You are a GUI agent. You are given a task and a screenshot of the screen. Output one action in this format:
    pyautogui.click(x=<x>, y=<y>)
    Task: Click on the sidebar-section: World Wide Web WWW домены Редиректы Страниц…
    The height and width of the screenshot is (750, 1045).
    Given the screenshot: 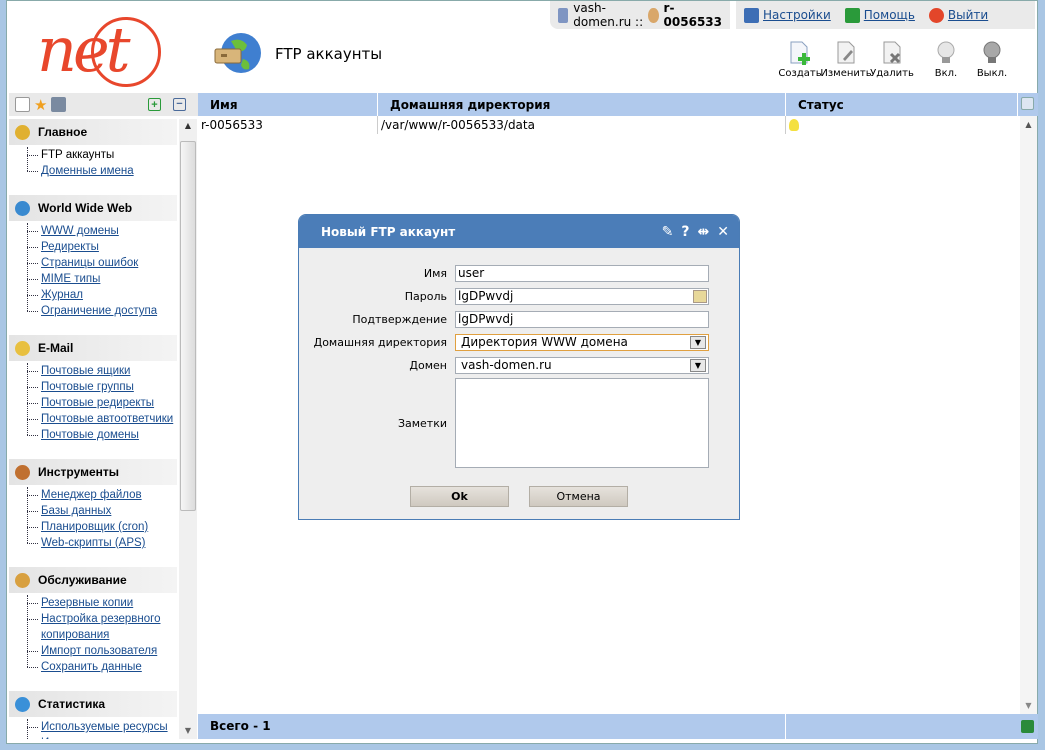 What is the action you would take?
    pyautogui.click(x=93, y=265)
    